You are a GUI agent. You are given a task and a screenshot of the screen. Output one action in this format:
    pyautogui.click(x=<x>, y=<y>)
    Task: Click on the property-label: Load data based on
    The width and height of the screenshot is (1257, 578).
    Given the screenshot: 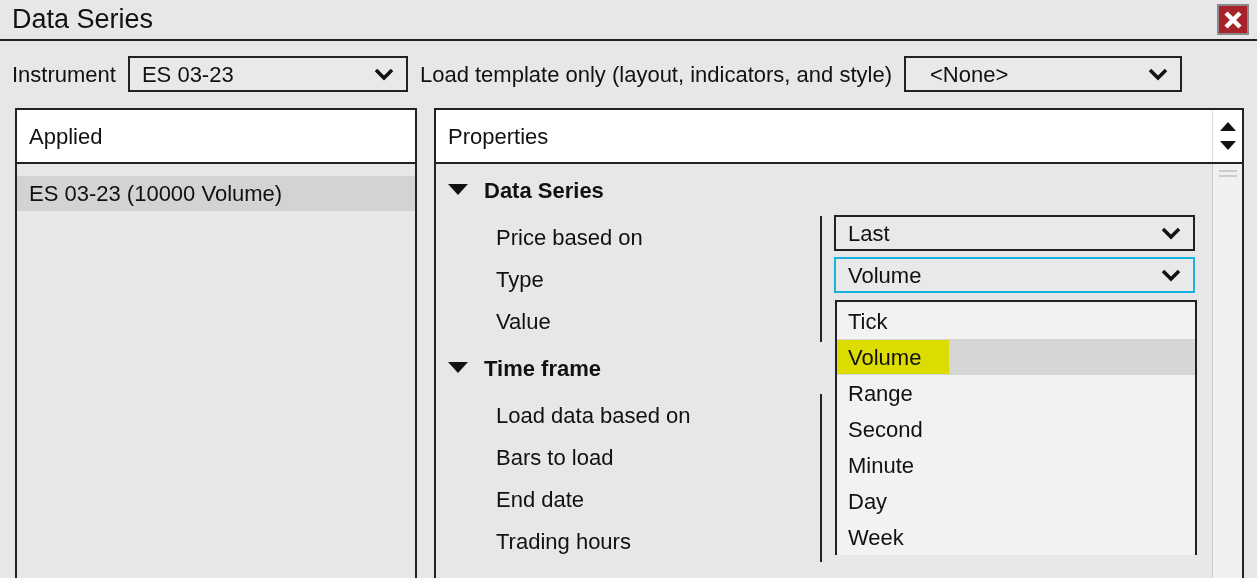 What is the action you would take?
    pyautogui.click(x=593, y=415)
    